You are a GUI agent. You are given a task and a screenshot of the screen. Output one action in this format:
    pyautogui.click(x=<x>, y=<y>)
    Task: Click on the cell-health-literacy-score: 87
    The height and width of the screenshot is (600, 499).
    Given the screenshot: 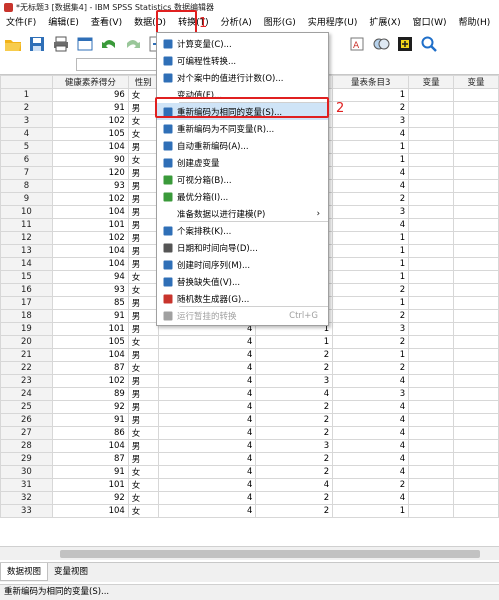 What is the action you would take?
    pyautogui.click(x=90, y=459)
    